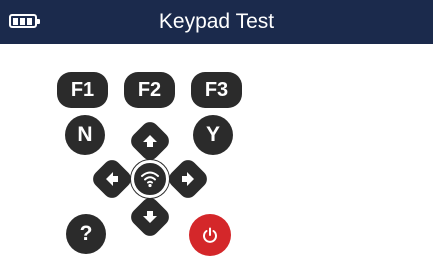 Image resolution: width=433 pixels, height=262 pixels. I want to click on f2-key-label: F2, so click(149, 89).